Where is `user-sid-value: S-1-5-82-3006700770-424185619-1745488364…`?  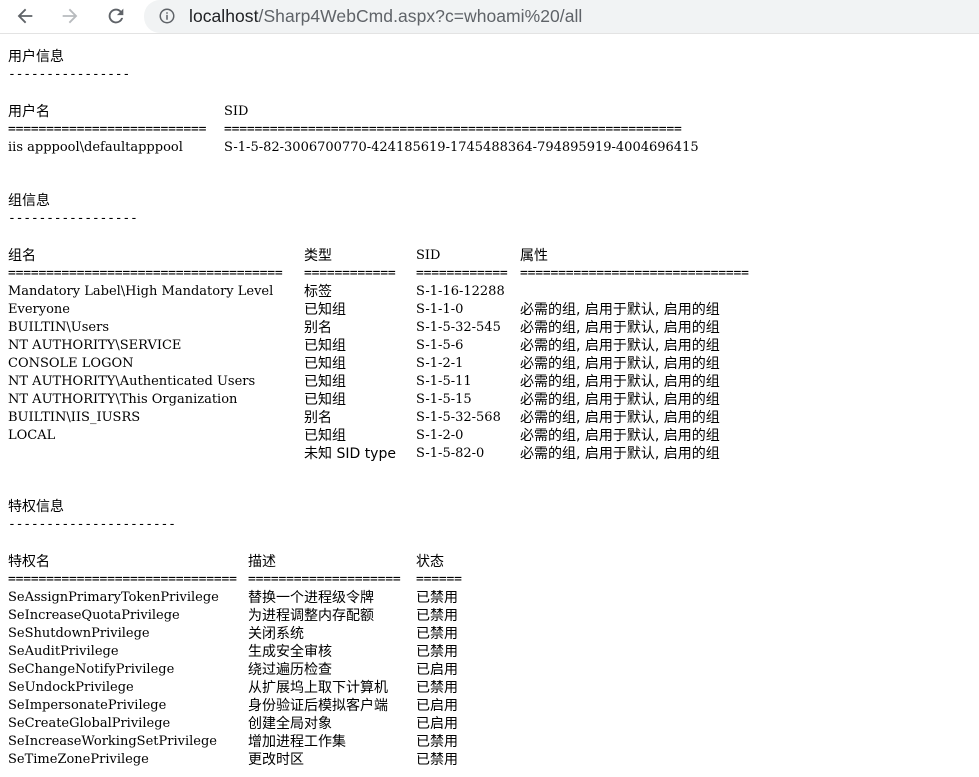 user-sid-value: S-1-5-82-3006700770-424185619-1745488364… is located at coordinates (461, 147).